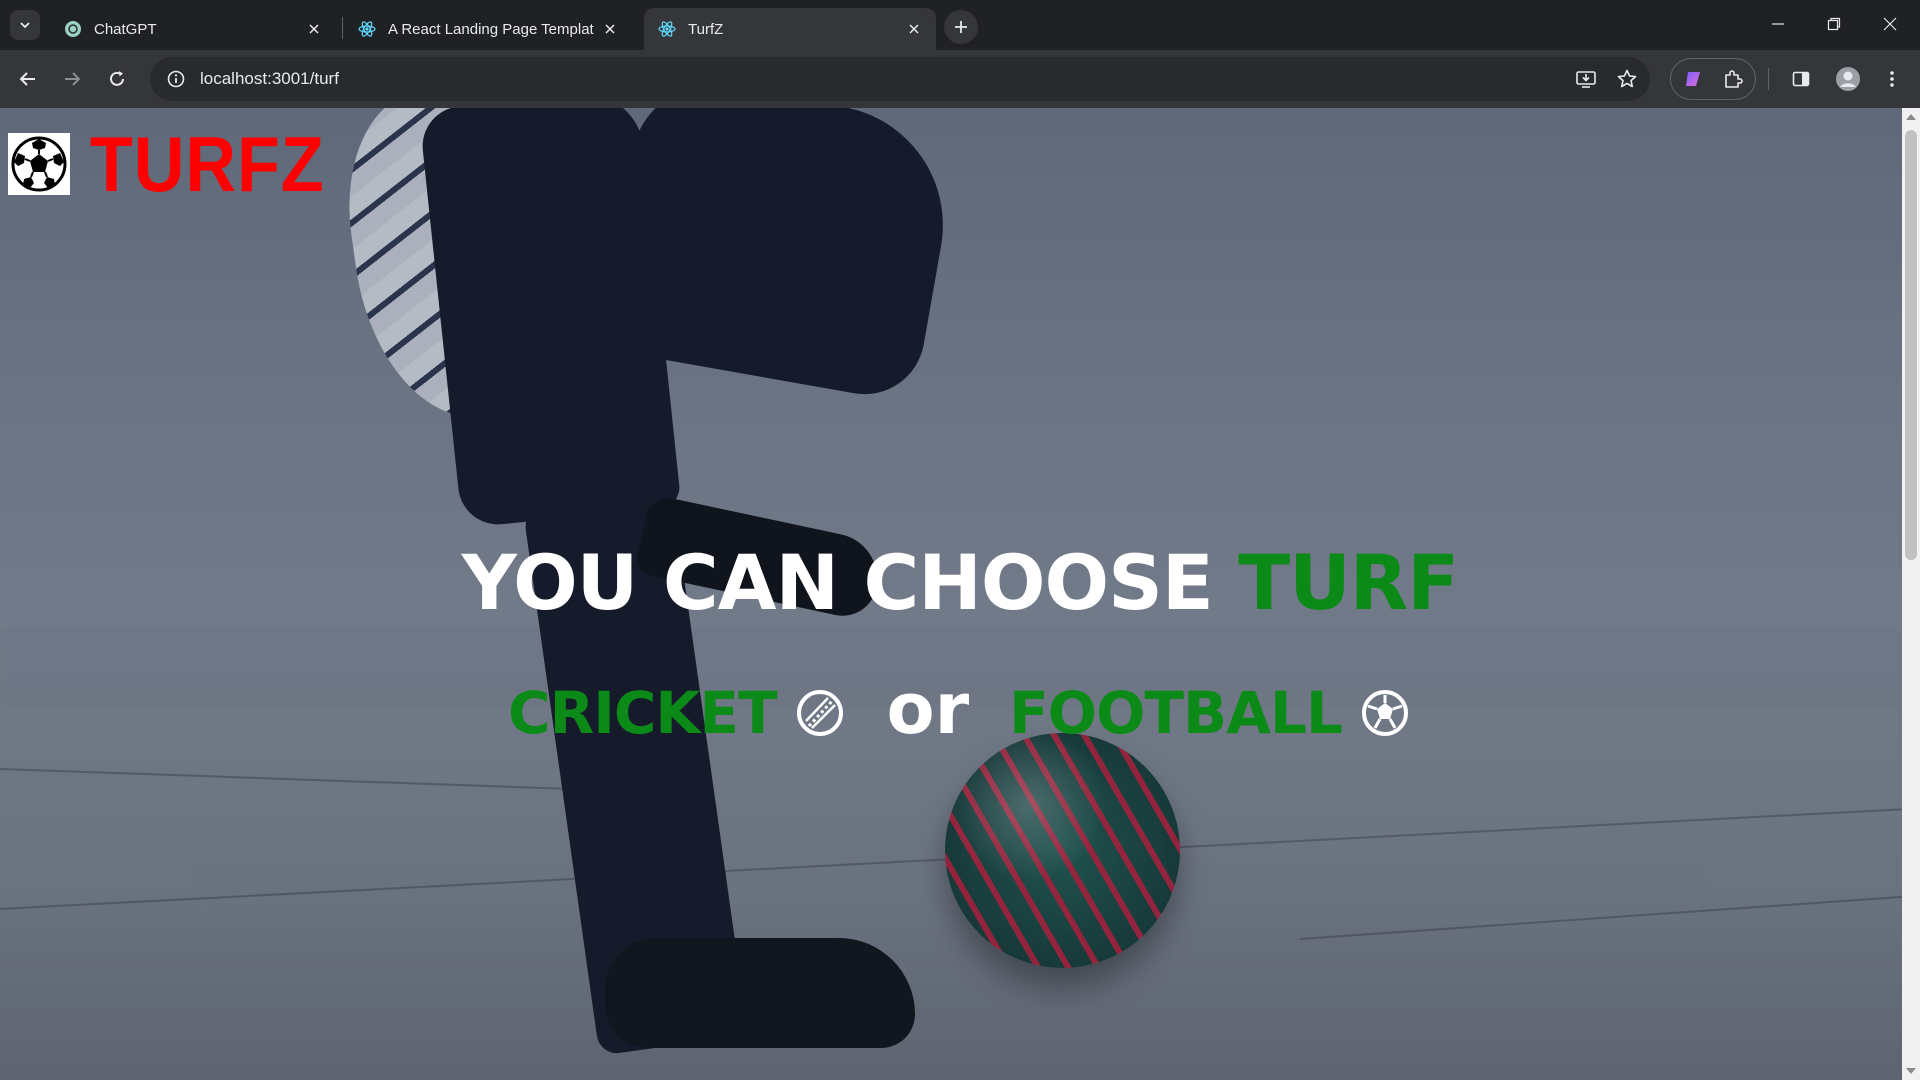 This screenshot has width=1920, height=1080. I want to click on arrow-right-icon, so click(73, 79).